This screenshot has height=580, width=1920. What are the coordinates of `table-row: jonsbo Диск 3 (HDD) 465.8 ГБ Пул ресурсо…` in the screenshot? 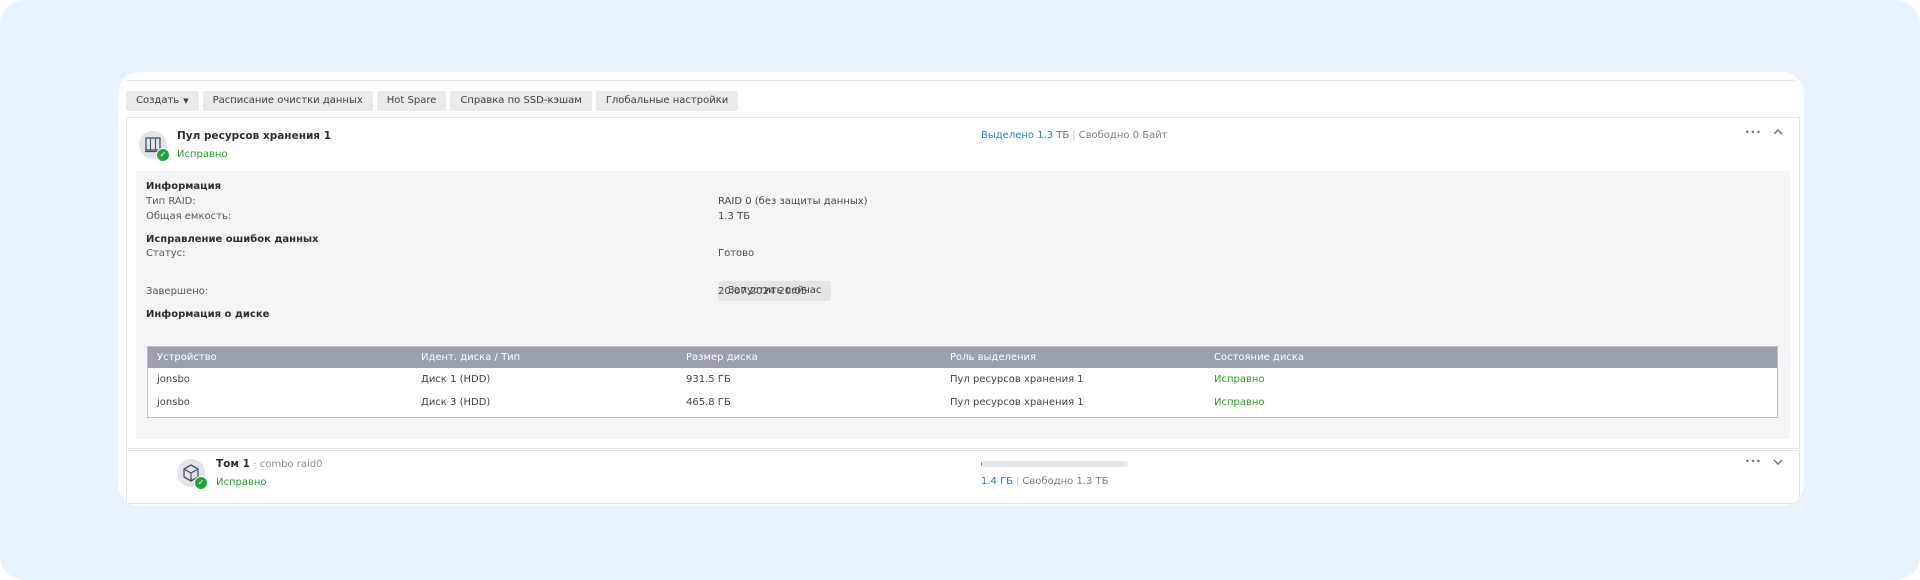 It's located at (962, 402).